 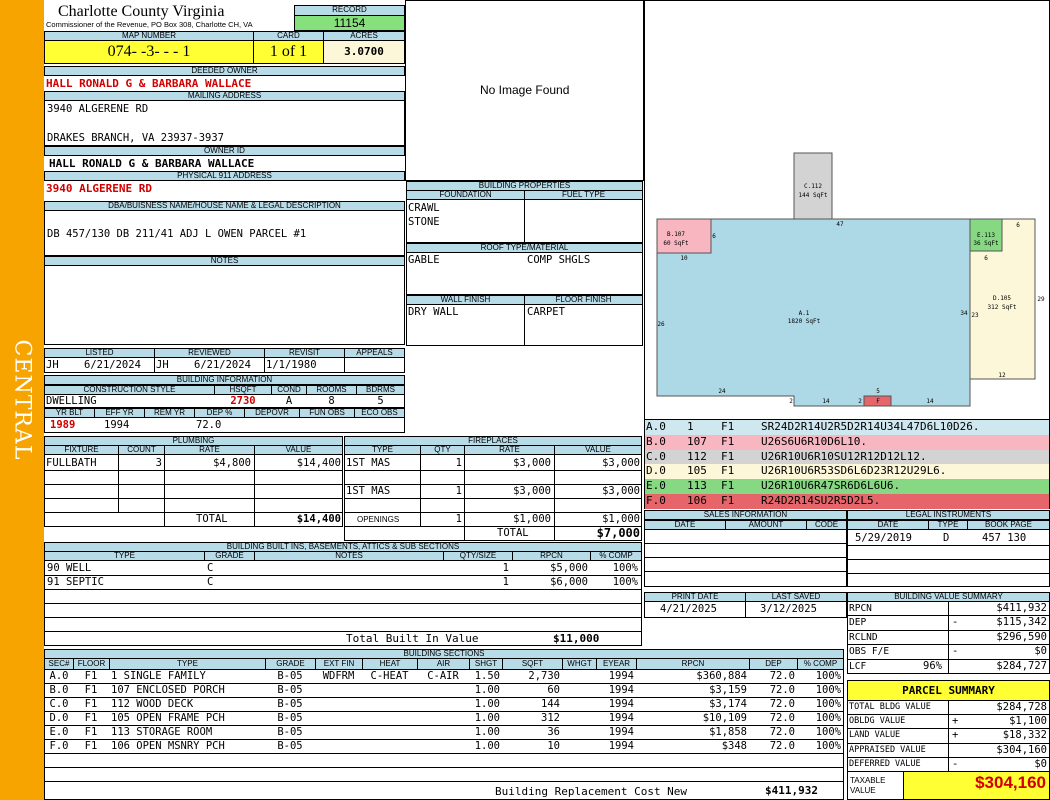 I want to click on reviewed-date: 6/21/2024, so click(x=222, y=365).